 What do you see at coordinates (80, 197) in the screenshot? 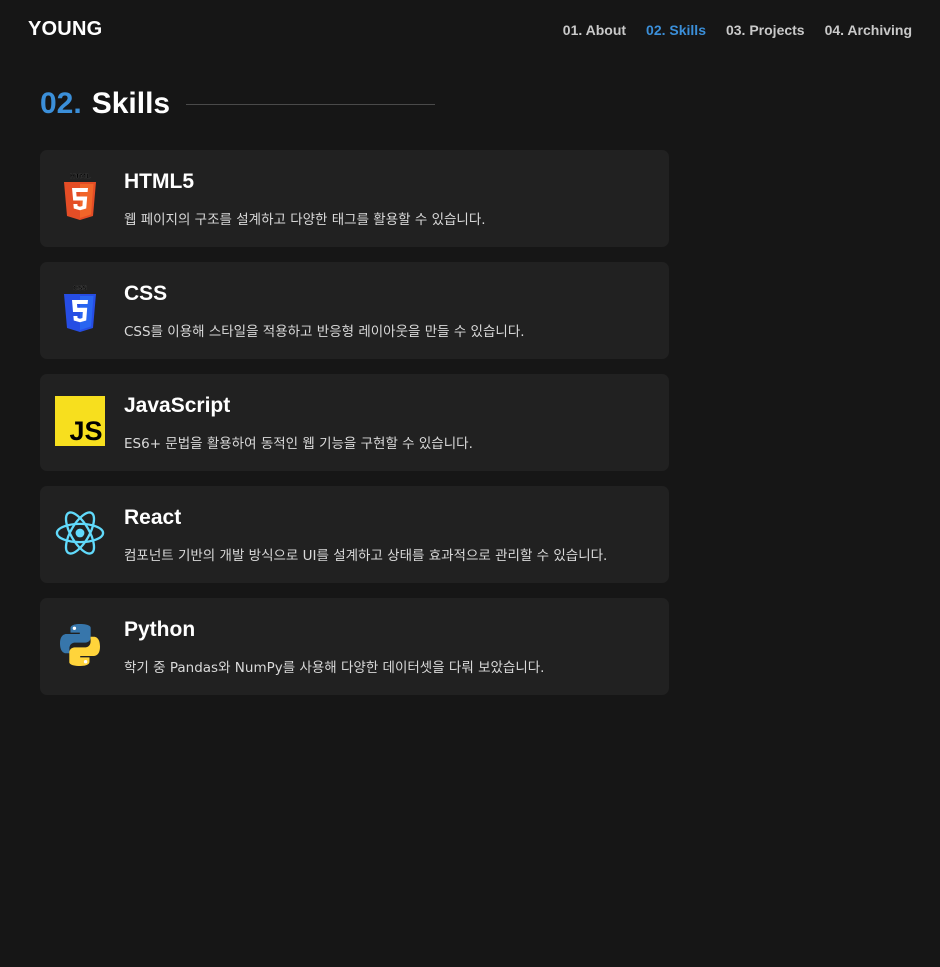
I see `html5-icon: HTML` at bounding box center [80, 197].